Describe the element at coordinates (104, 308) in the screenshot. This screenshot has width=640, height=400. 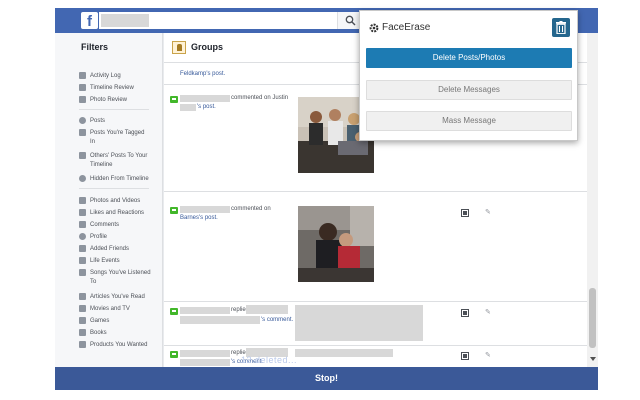
I see `filter-movies-tv: Movies and TV` at that location.